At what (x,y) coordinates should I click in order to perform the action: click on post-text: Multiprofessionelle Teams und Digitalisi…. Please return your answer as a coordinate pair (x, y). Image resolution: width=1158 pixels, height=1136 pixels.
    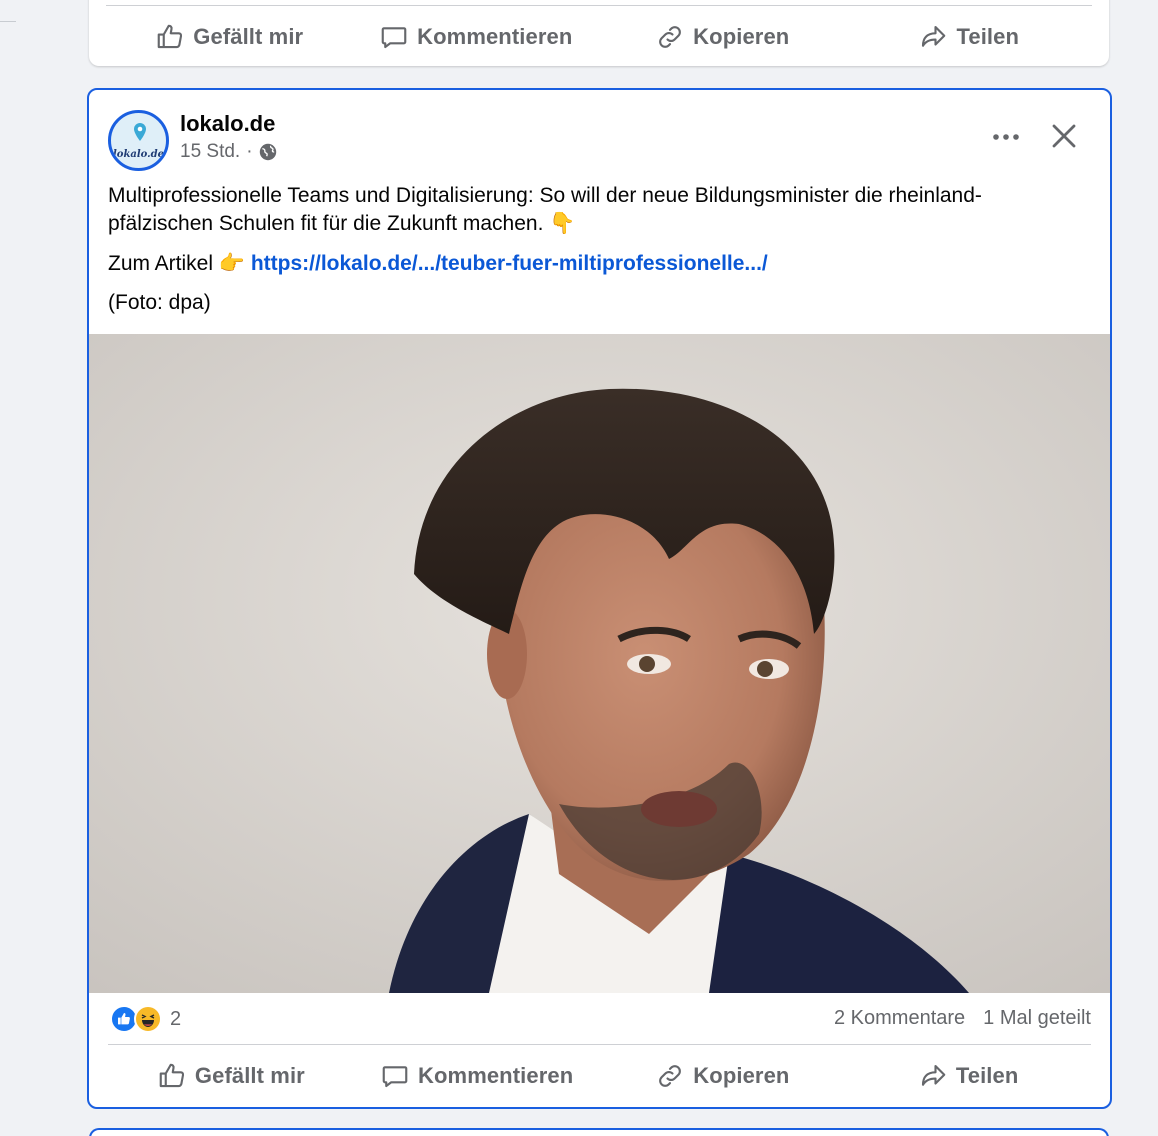
    Looking at the image, I should click on (545, 209).